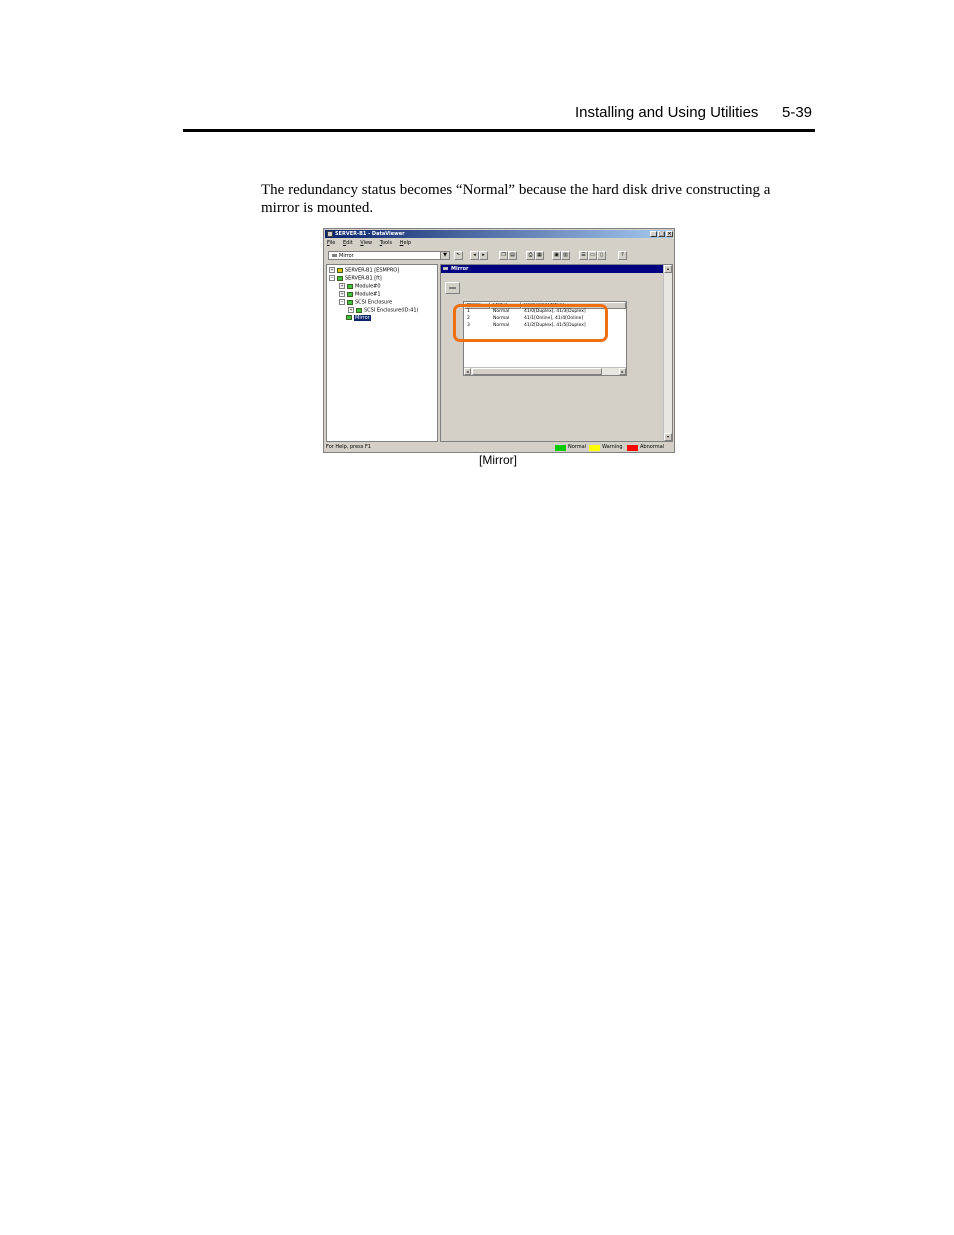 The height and width of the screenshot is (1235, 954). Describe the element at coordinates (331, 243) in the screenshot. I see `menu-file: File` at that location.